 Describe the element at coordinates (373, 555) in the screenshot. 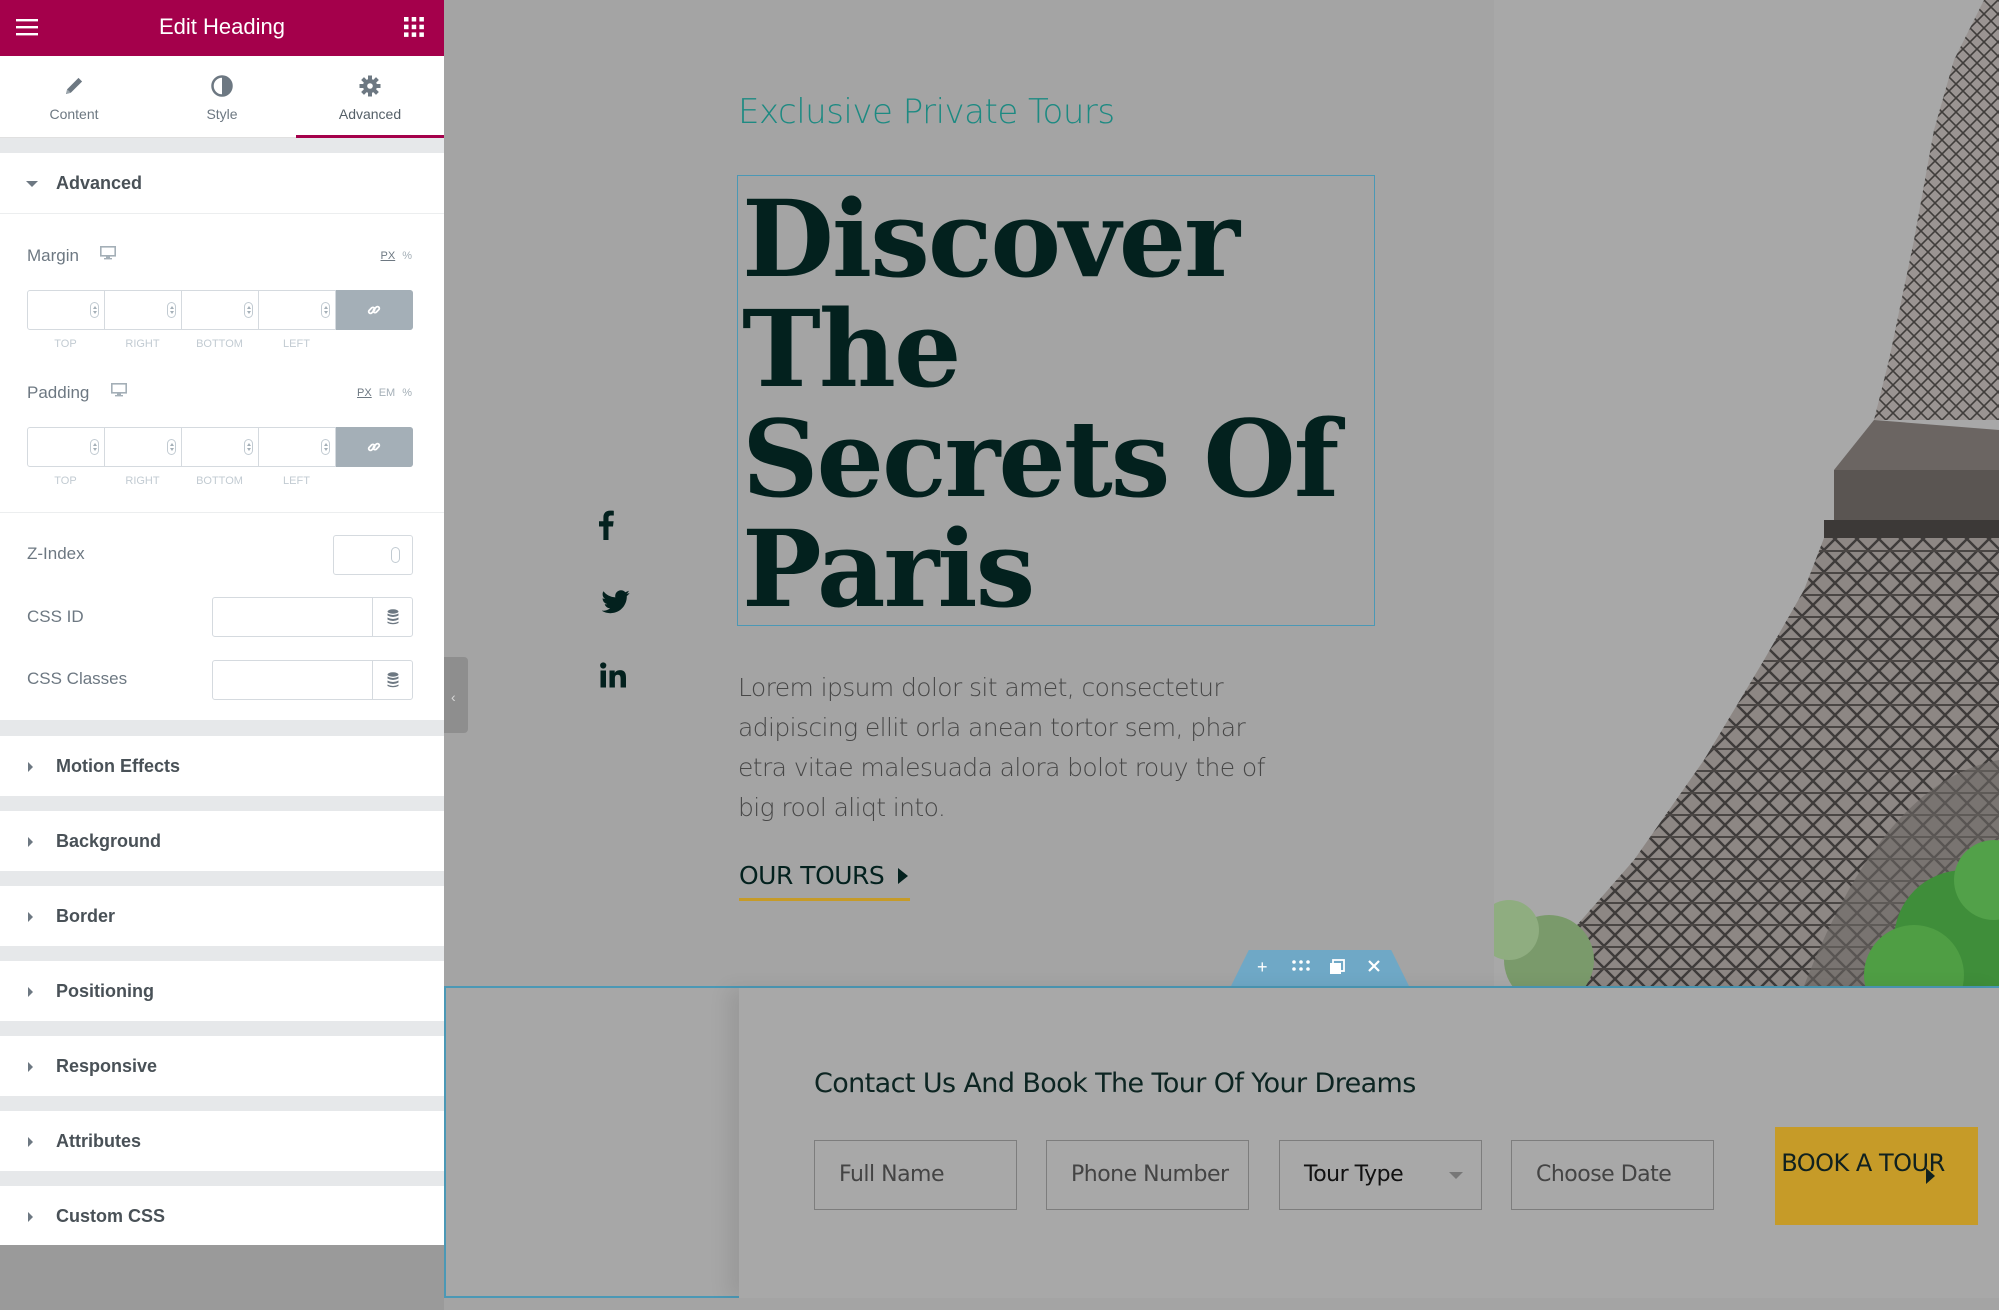

I see `z-index-input` at that location.